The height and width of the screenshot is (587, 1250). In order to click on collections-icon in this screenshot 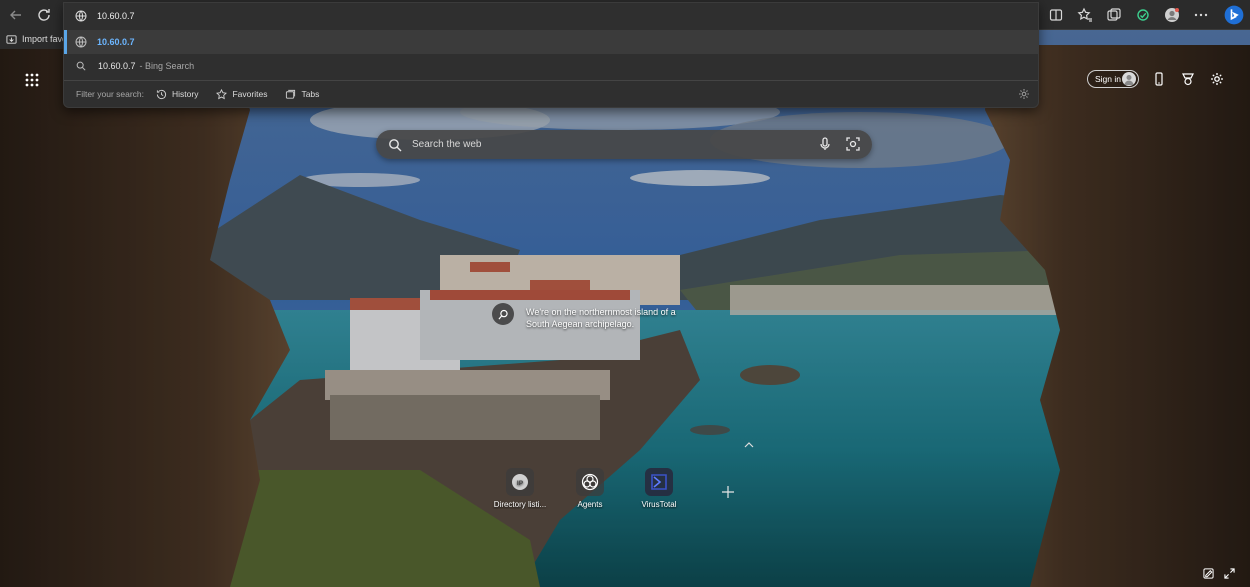, I will do `click(1114, 14)`.